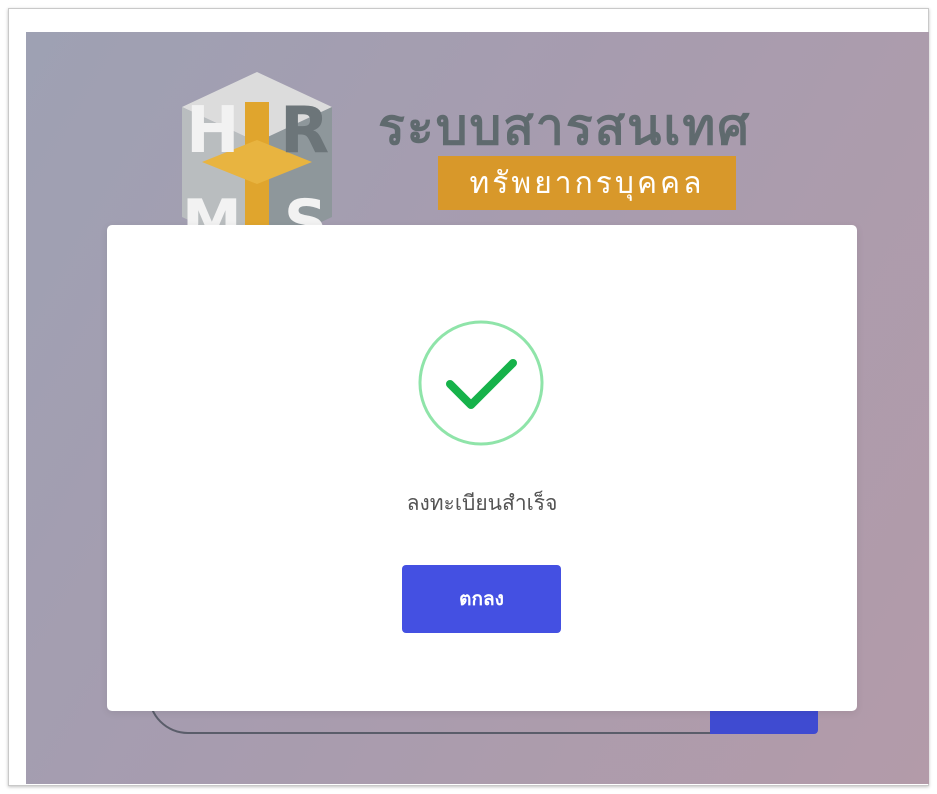  Describe the element at coordinates (213, 131) in the screenshot. I see `logo-letter-h: H` at that location.